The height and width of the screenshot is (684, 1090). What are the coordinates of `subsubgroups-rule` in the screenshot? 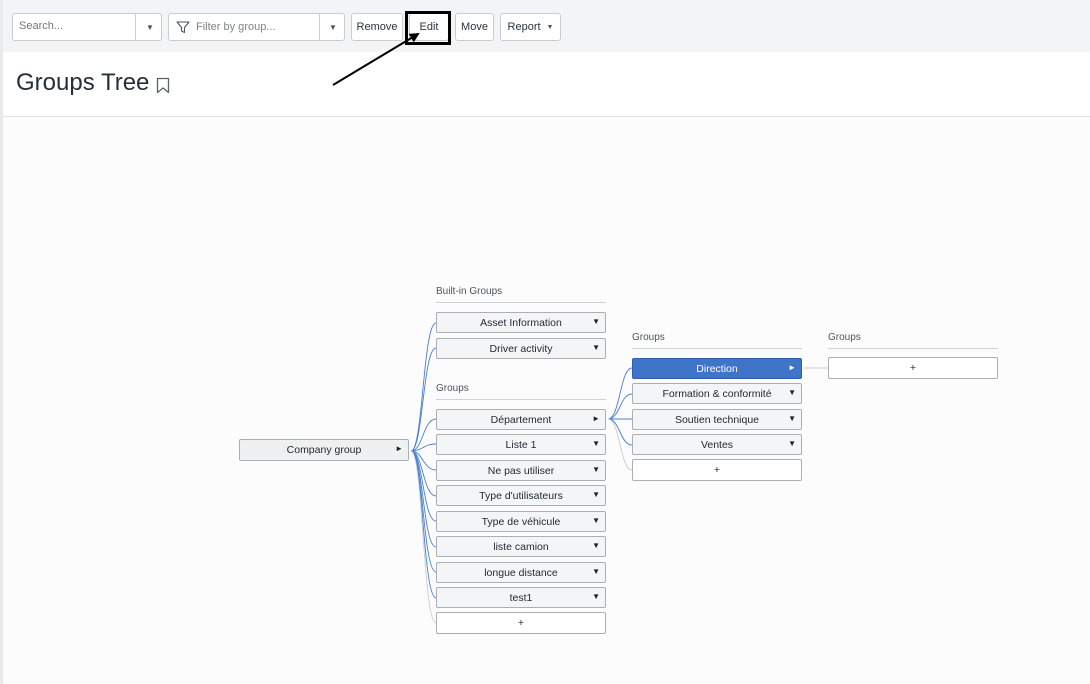 It's located at (913, 348).